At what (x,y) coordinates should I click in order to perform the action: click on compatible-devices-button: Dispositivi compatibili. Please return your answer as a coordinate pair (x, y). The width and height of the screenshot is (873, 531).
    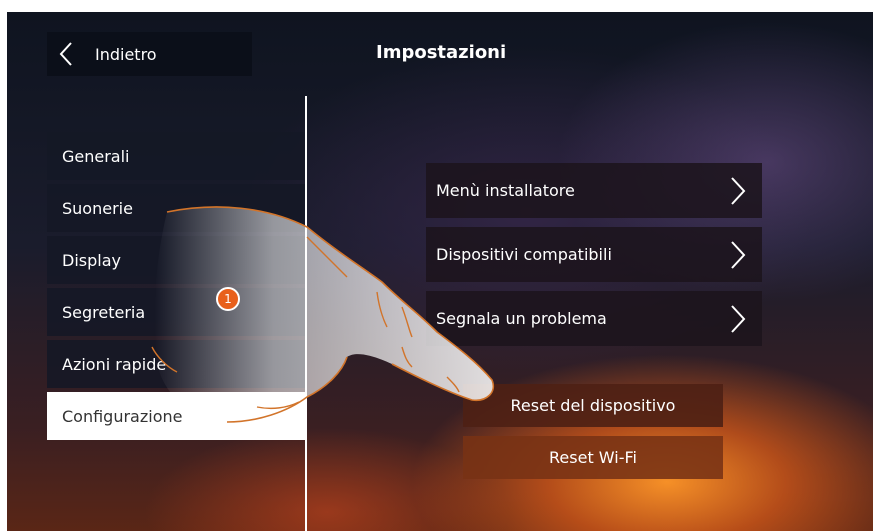
    Looking at the image, I should click on (594, 254).